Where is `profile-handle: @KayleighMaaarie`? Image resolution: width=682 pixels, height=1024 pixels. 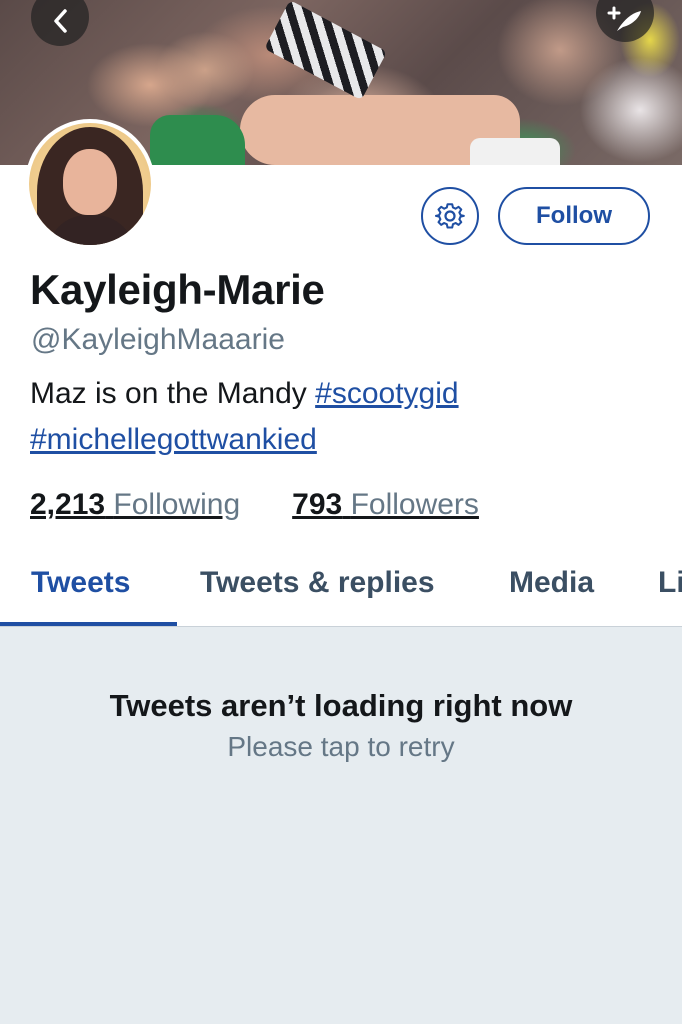
profile-handle: @KayleighMaaarie is located at coordinates (158, 339).